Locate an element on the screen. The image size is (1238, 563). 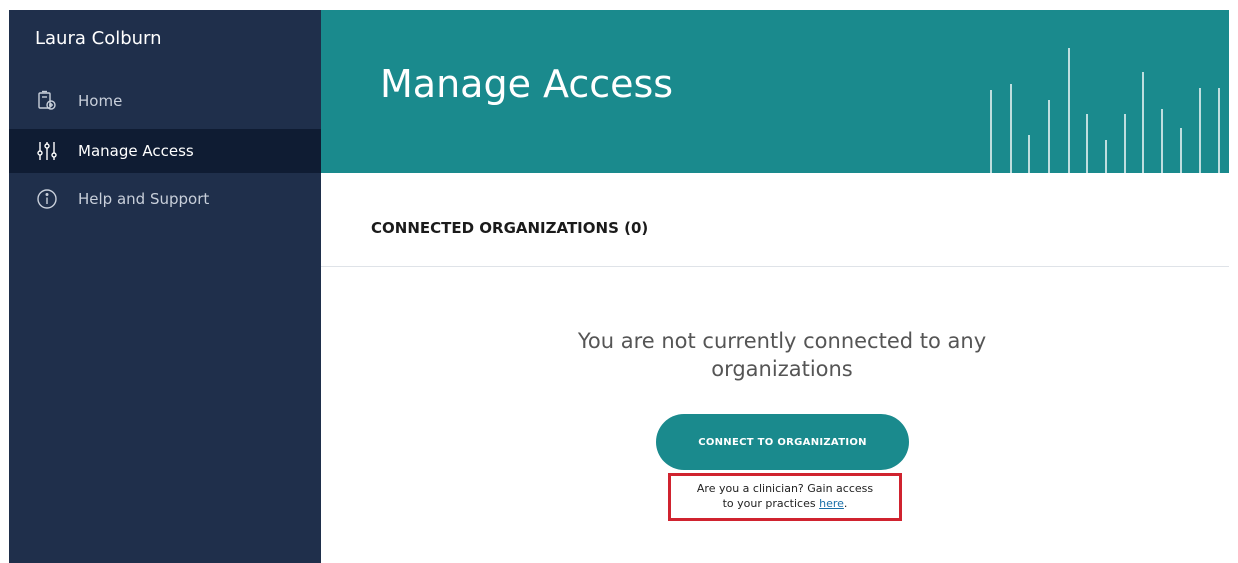
clinician-text-prefix: to your practices is located at coordinates (771, 503).